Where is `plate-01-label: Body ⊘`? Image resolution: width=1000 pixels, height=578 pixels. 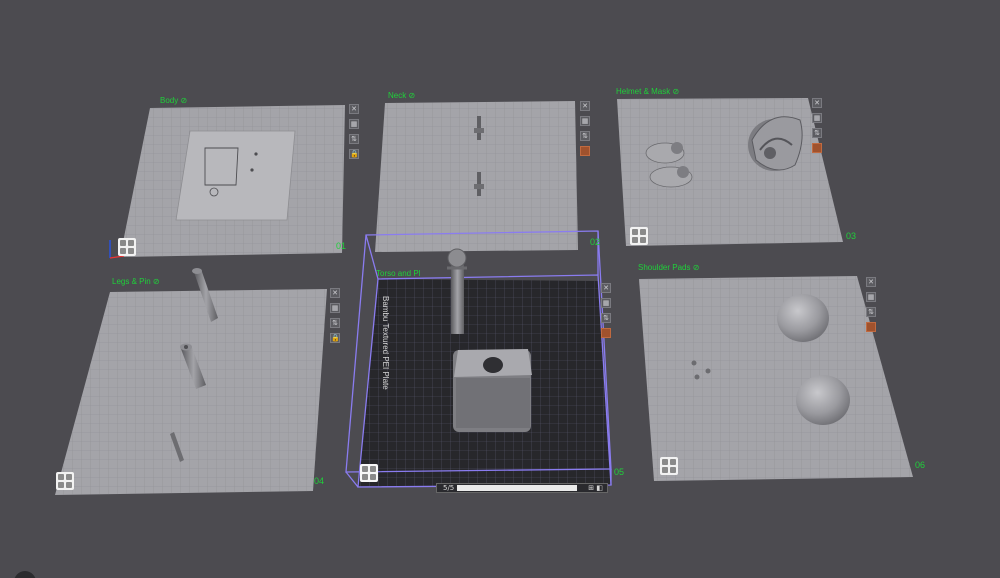 plate-01-label: Body ⊘ is located at coordinates (173, 100).